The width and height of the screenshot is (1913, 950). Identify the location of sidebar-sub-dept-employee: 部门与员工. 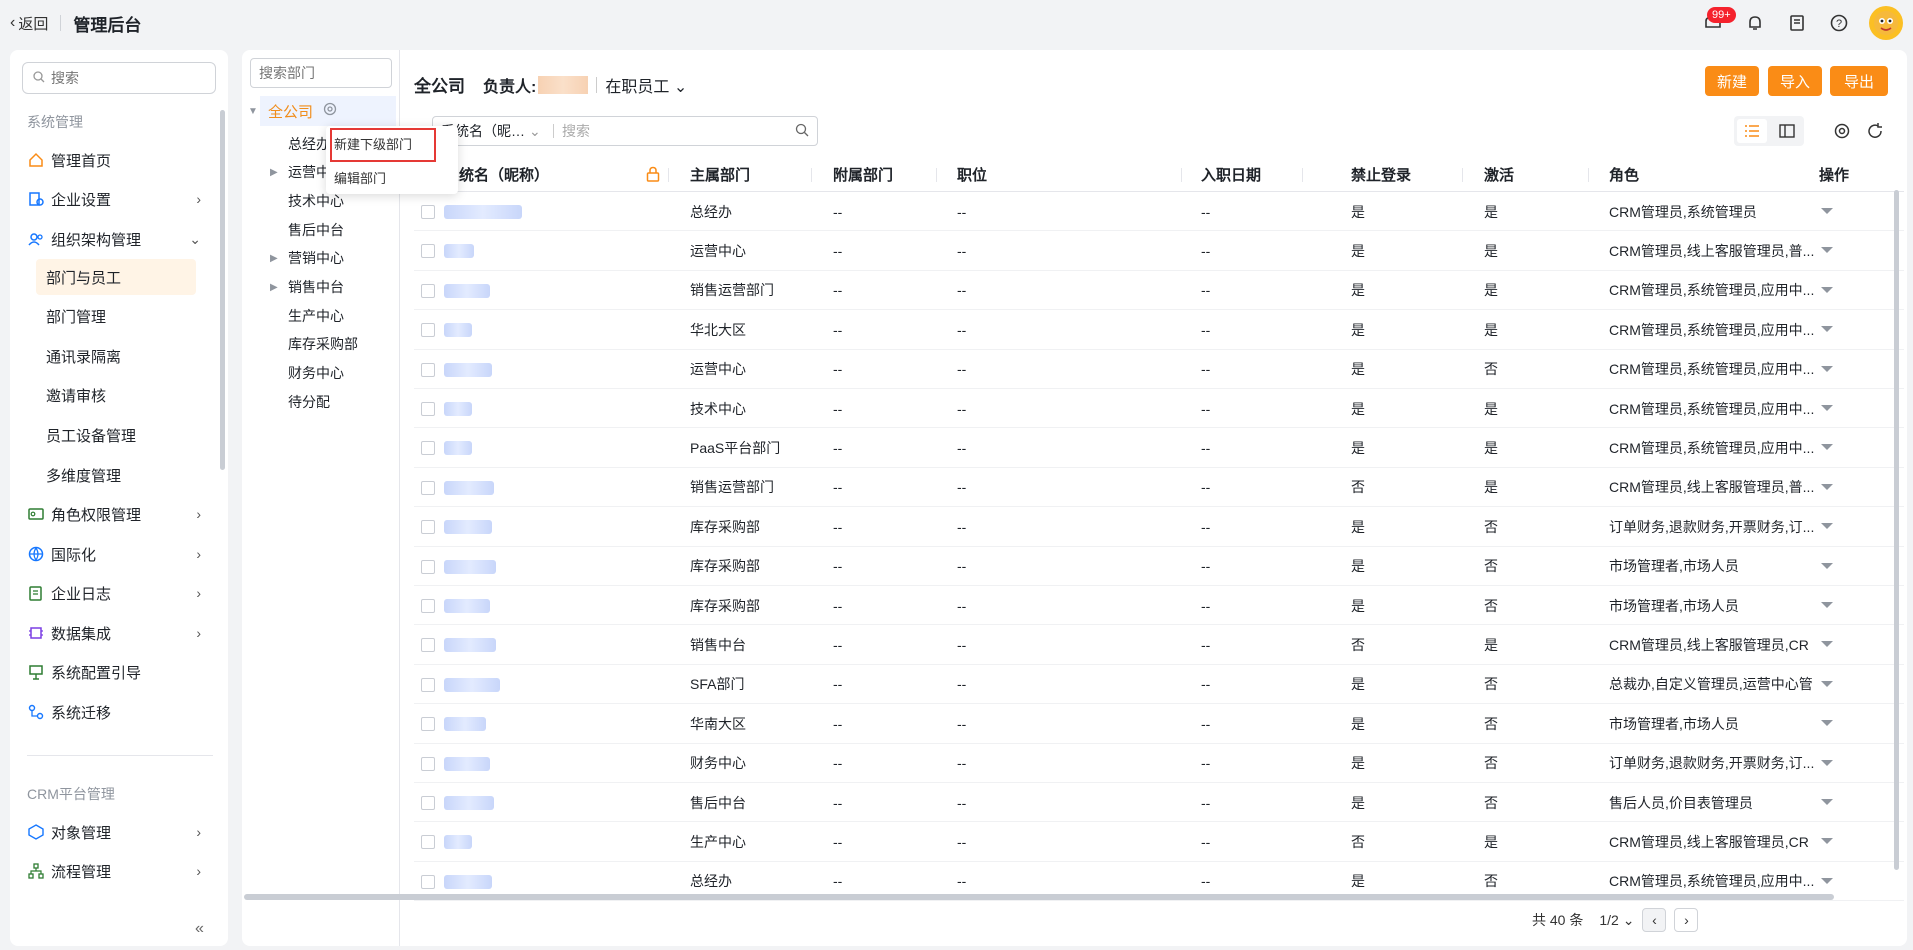
(116, 277).